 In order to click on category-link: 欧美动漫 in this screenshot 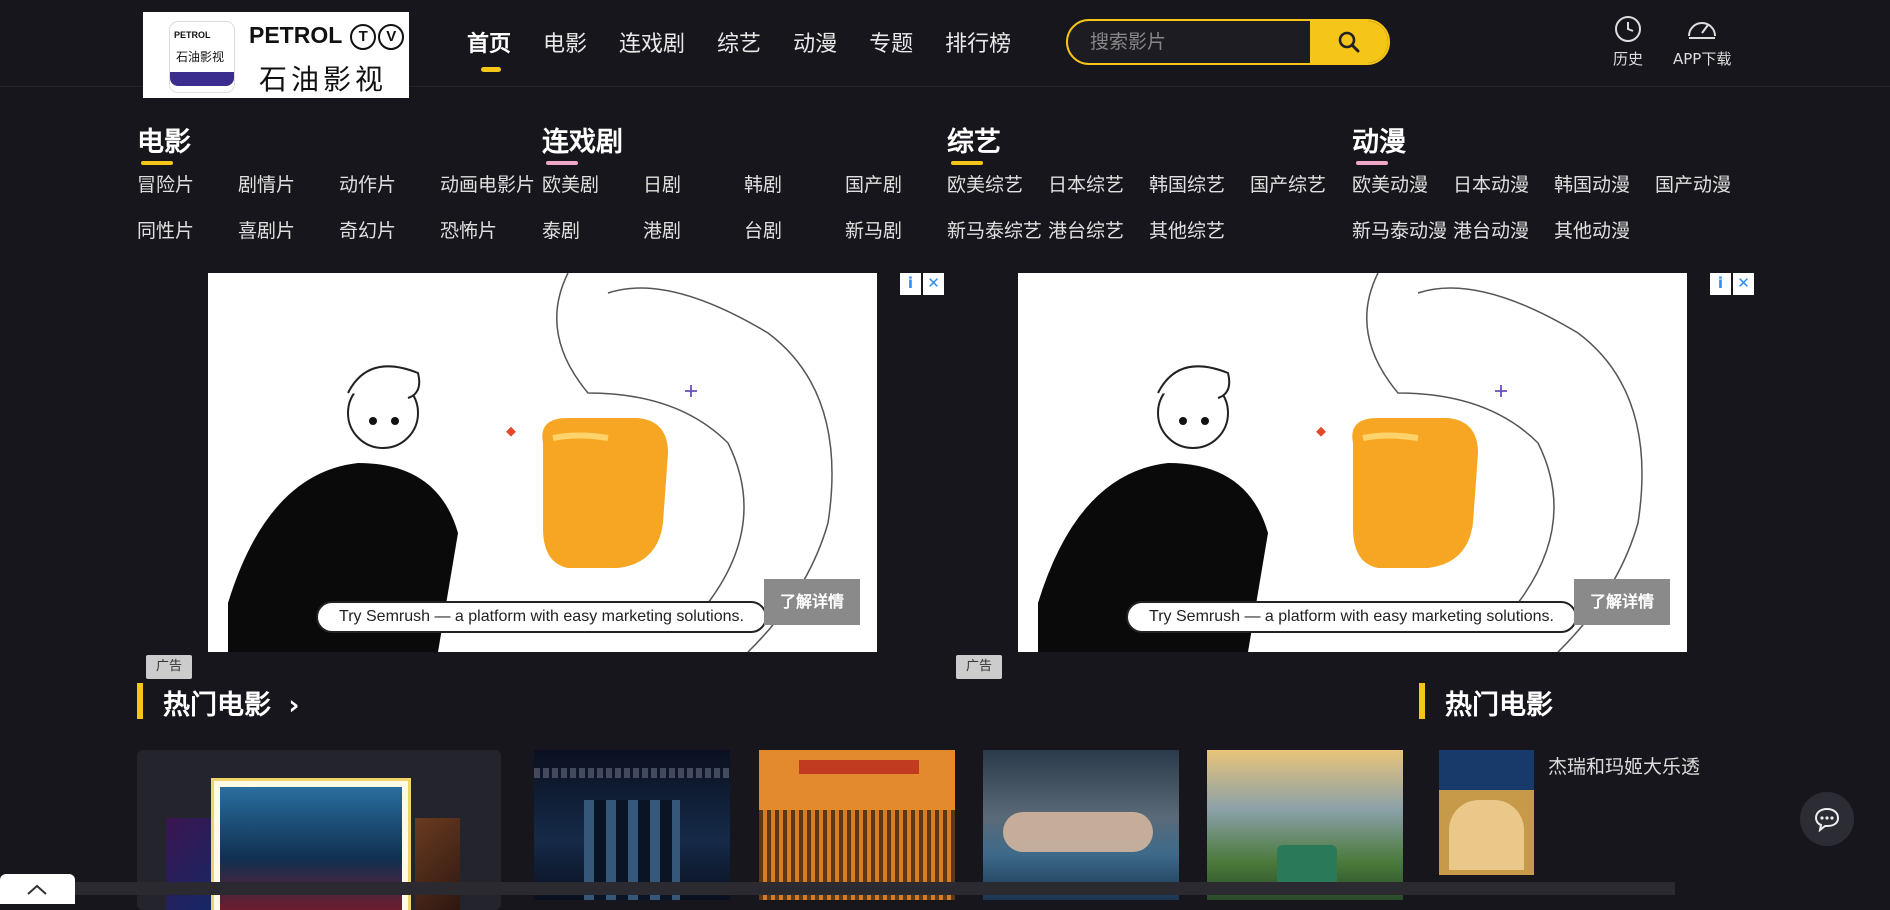, I will do `click(1402, 183)`.